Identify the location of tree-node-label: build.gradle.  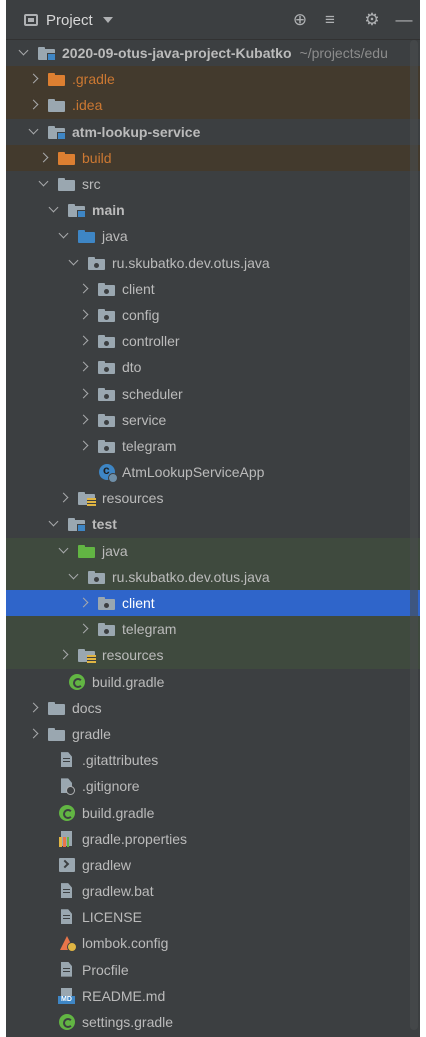
(128, 681).